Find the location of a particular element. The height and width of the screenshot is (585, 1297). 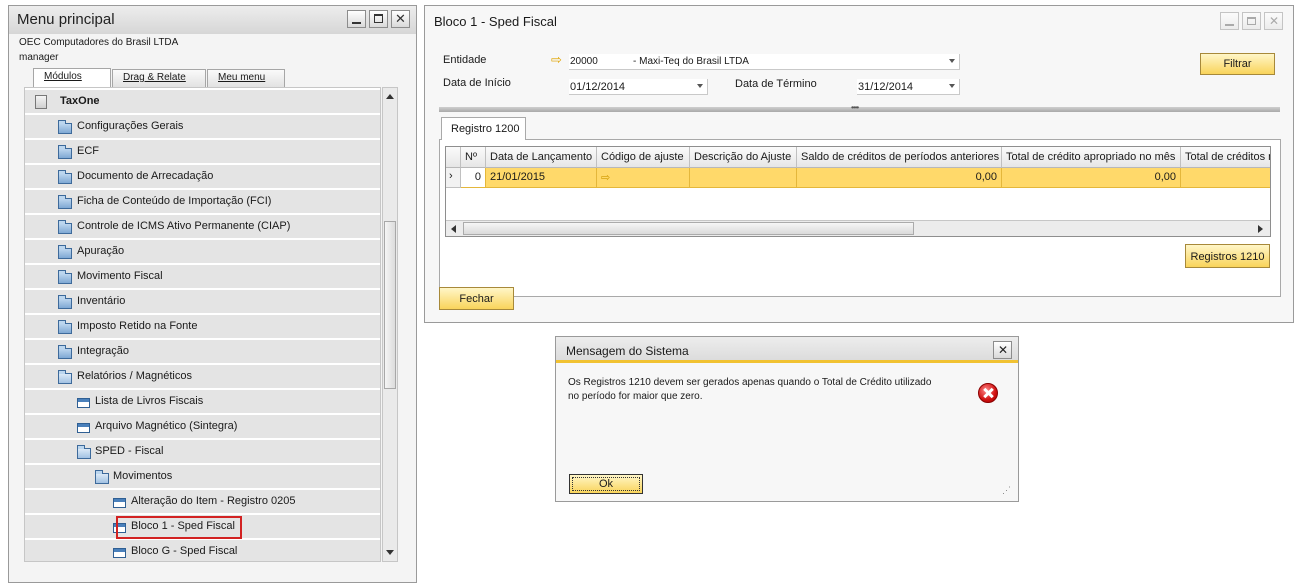

cell-data: 21/01/2015 is located at coordinates (541, 178).